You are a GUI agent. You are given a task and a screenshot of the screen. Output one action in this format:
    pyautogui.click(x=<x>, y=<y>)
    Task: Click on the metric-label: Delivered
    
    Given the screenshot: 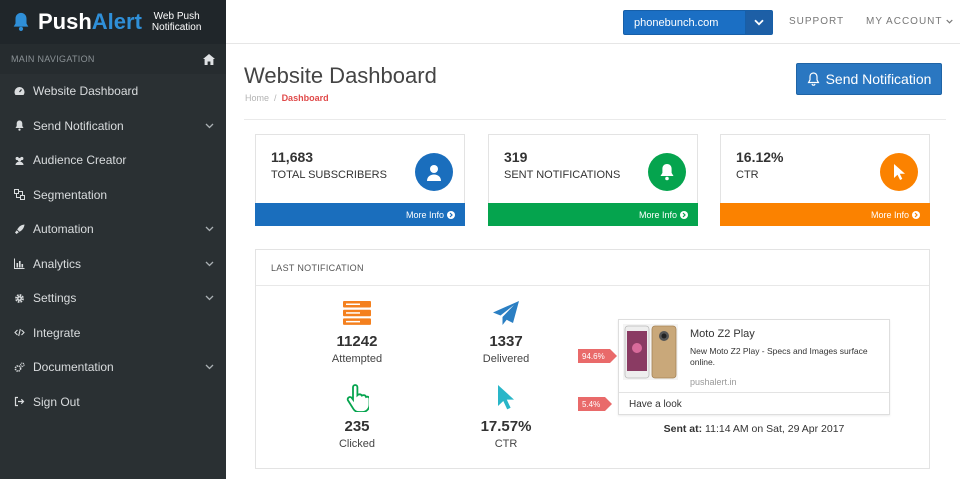 What is the action you would take?
    pyautogui.click(x=506, y=359)
    